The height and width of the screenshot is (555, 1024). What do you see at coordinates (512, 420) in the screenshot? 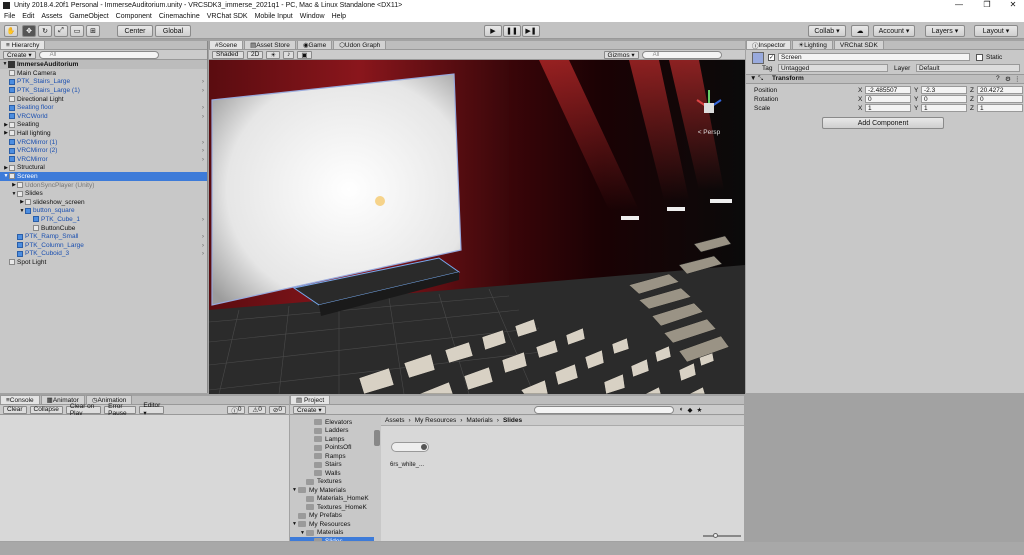
I see `breadcrumb-item: Slides` at bounding box center [512, 420].